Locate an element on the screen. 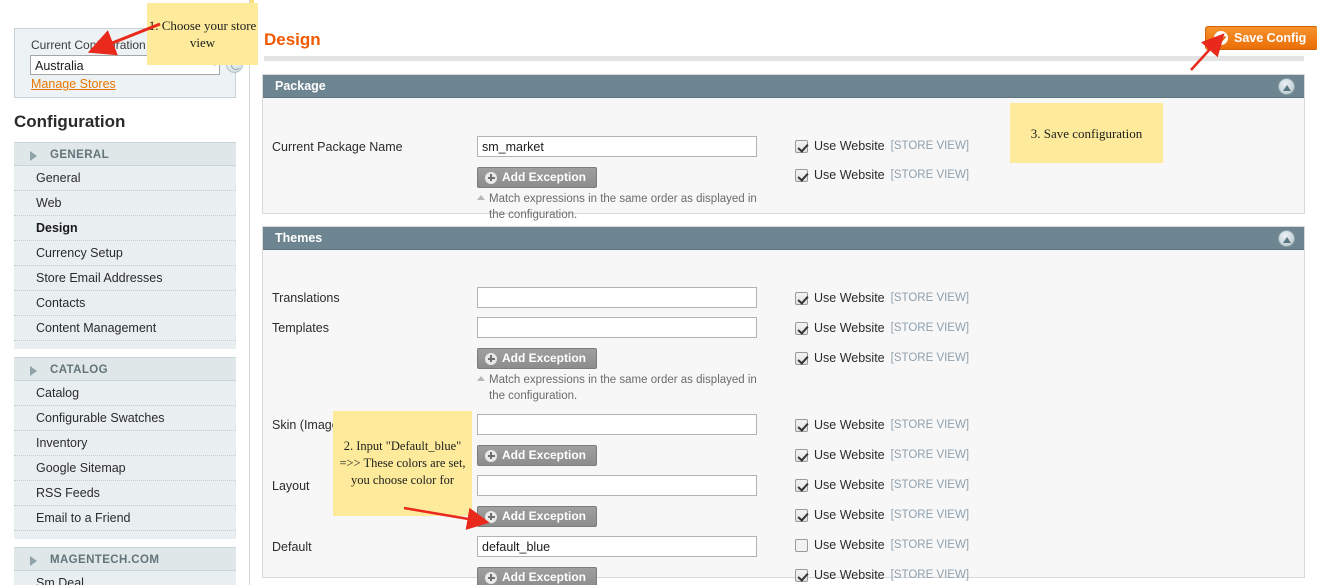 This screenshot has width=1317, height=585. panel-themes-title: Themes is located at coordinates (299, 238).